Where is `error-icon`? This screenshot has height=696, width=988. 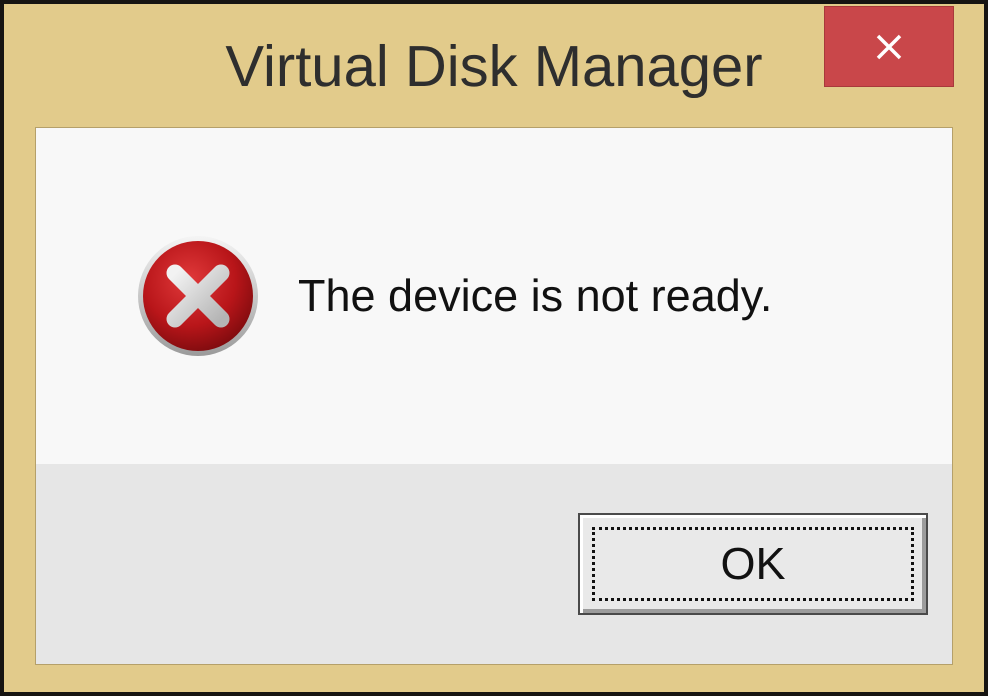 error-icon is located at coordinates (198, 296).